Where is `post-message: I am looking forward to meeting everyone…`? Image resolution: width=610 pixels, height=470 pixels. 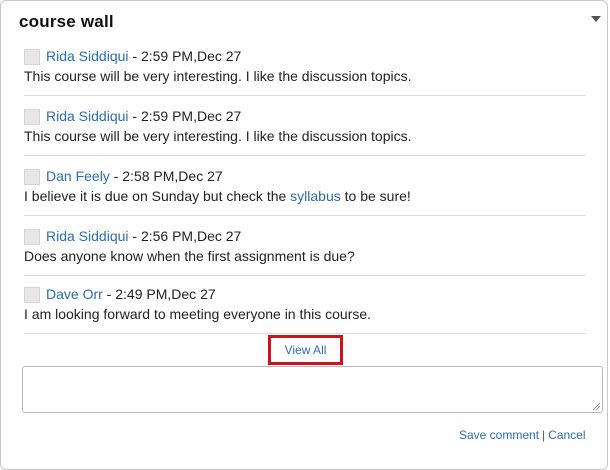
post-message: I am looking forward to meeting everyone… is located at coordinates (198, 314).